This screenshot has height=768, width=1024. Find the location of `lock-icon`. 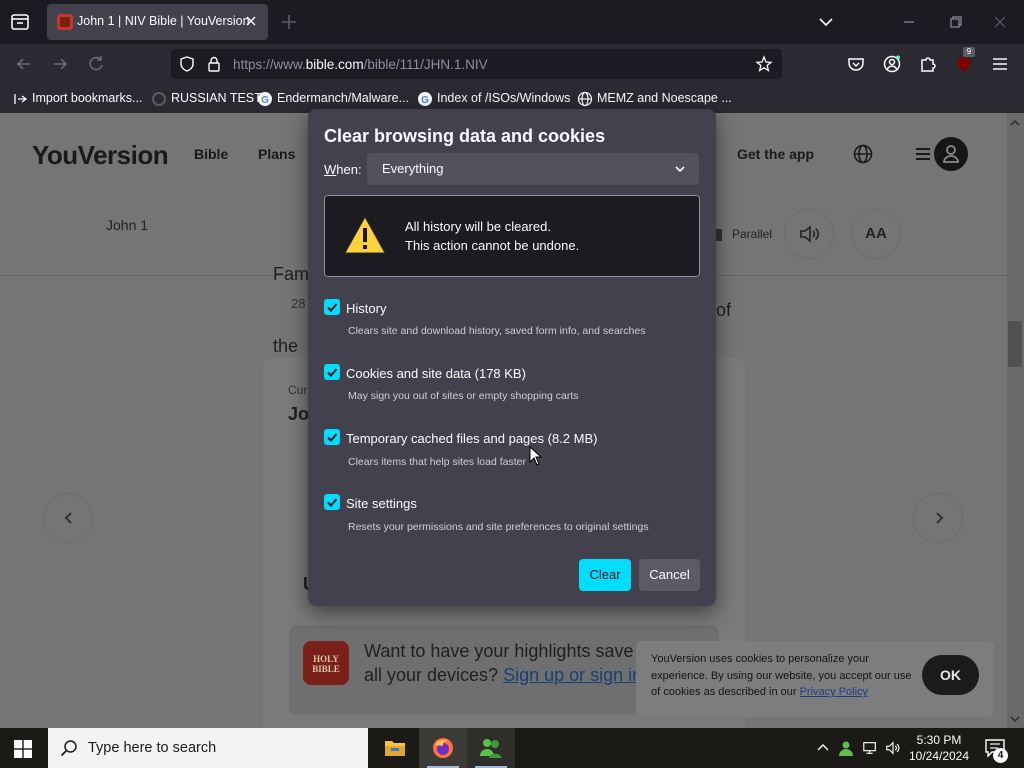

lock-icon is located at coordinates (214, 64).